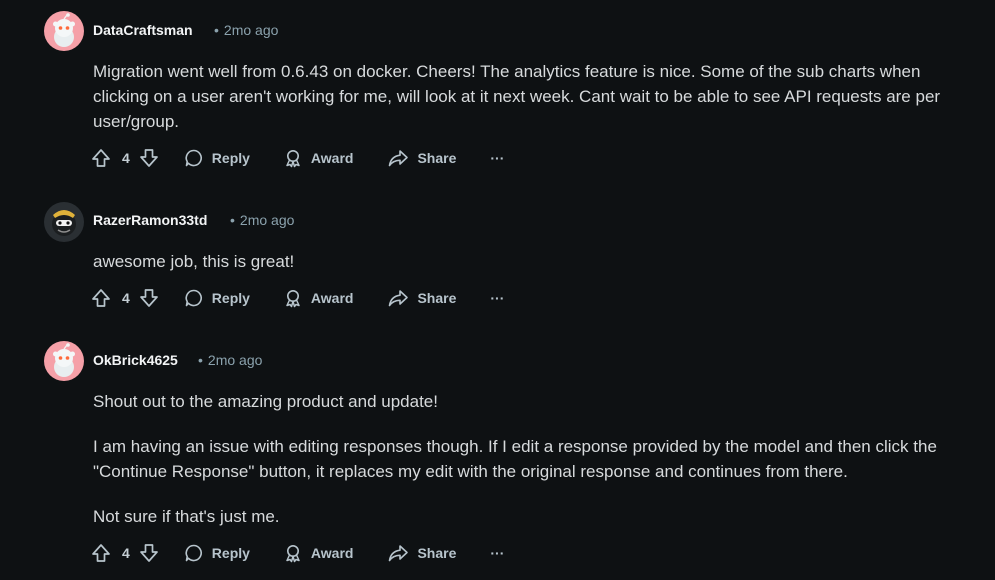 The image size is (995, 580). Describe the element at coordinates (186, 516) in the screenshot. I see `comment-body-paragraph: Not sure if that's just me.` at that location.